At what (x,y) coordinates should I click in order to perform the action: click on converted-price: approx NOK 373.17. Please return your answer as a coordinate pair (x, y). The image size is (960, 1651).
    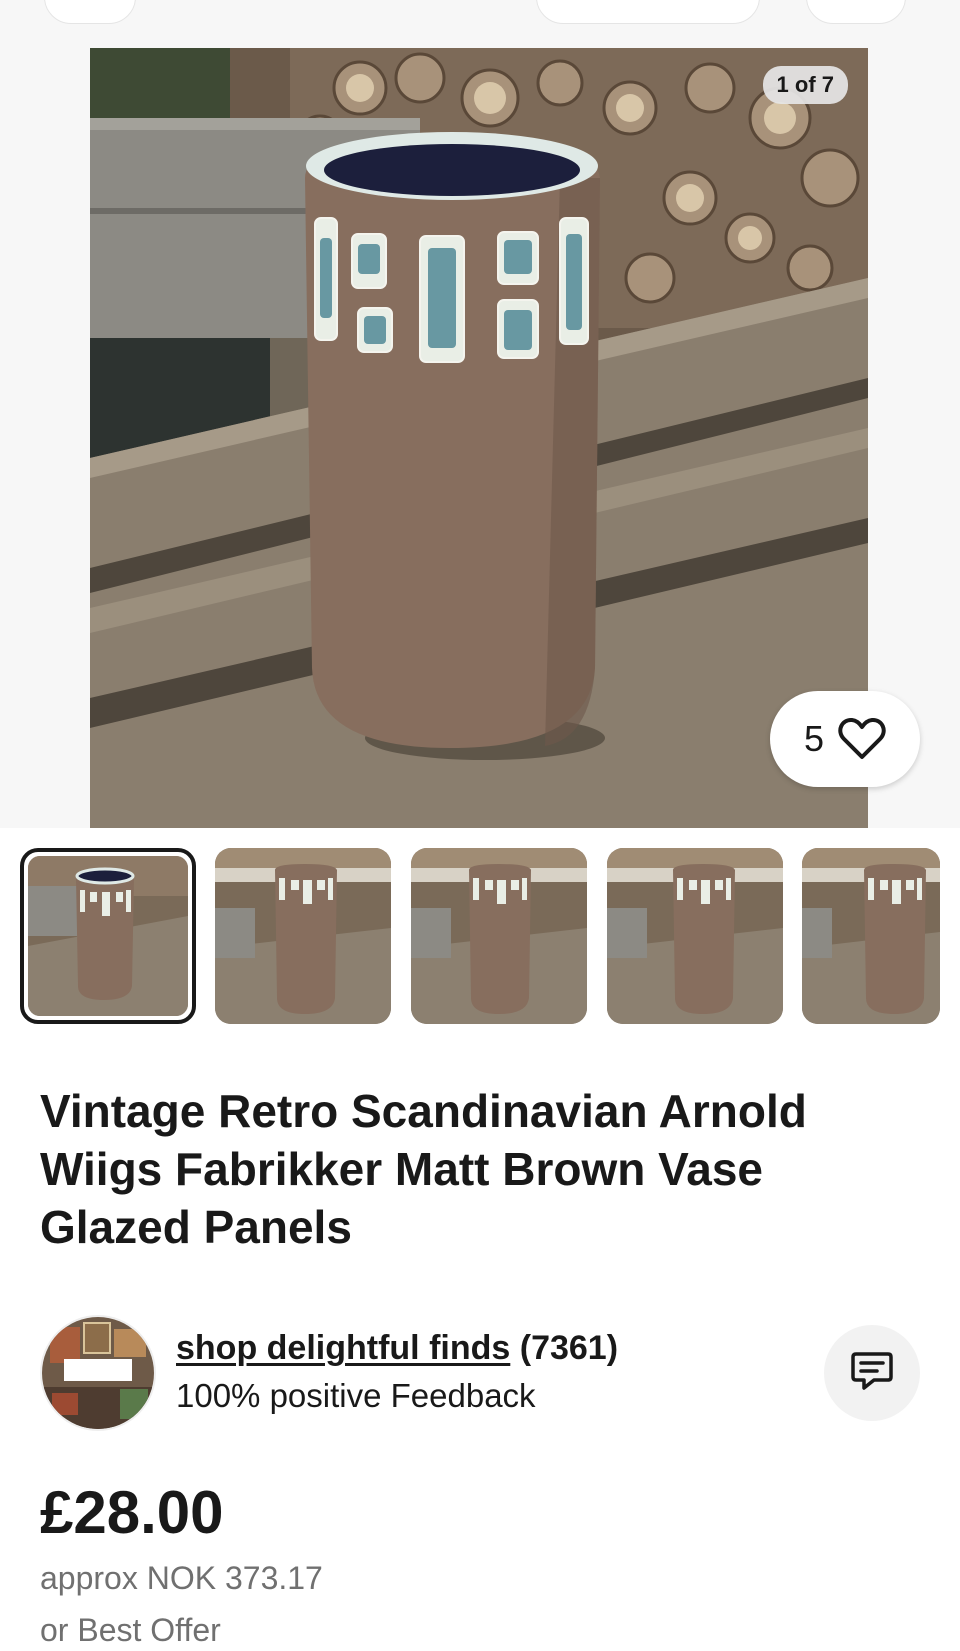
    Looking at the image, I should click on (181, 1578).